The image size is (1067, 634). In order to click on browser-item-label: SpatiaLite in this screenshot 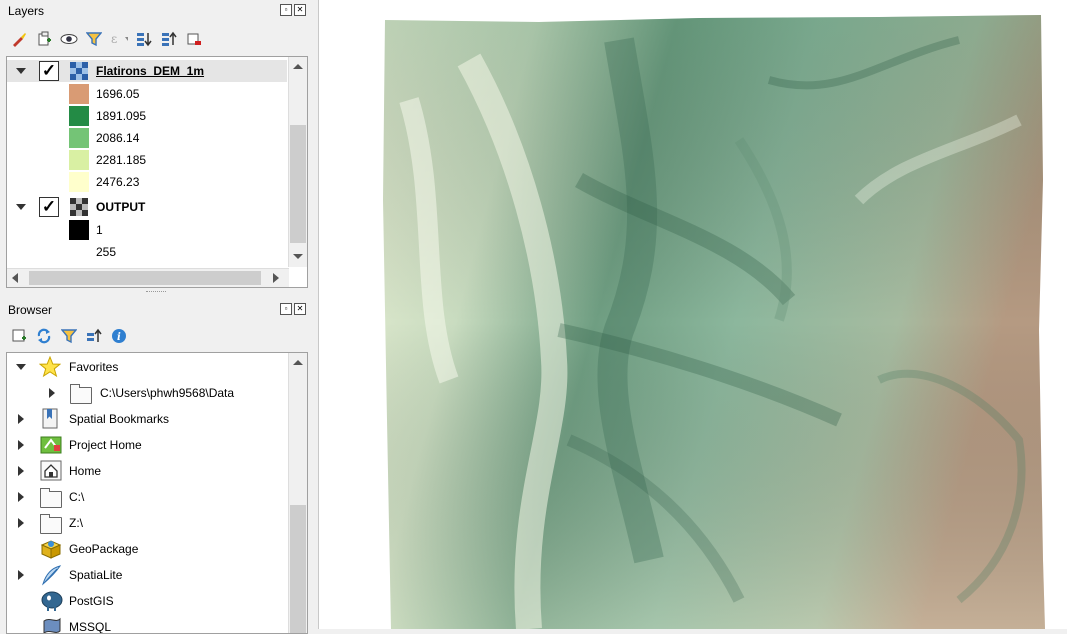, I will do `click(96, 575)`.